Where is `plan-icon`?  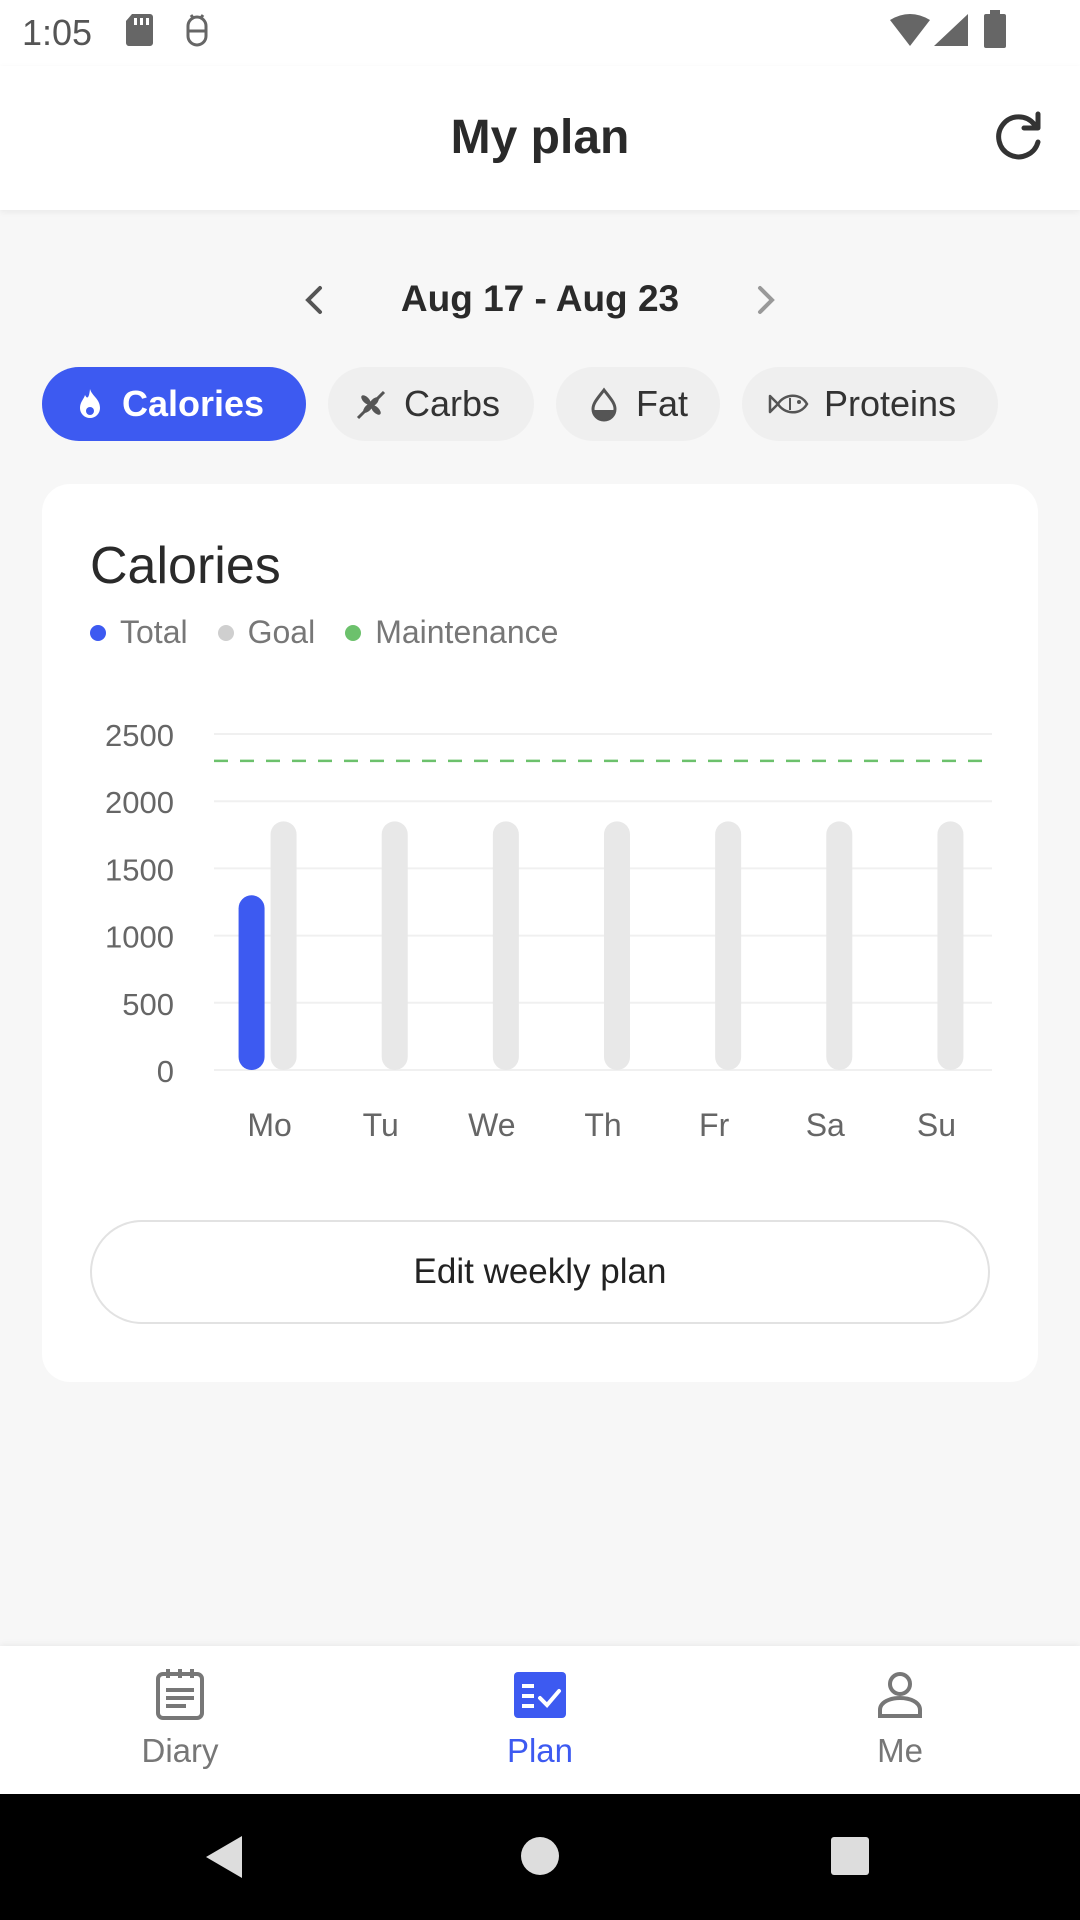 plan-icon is located at coordinates (540, 1695).